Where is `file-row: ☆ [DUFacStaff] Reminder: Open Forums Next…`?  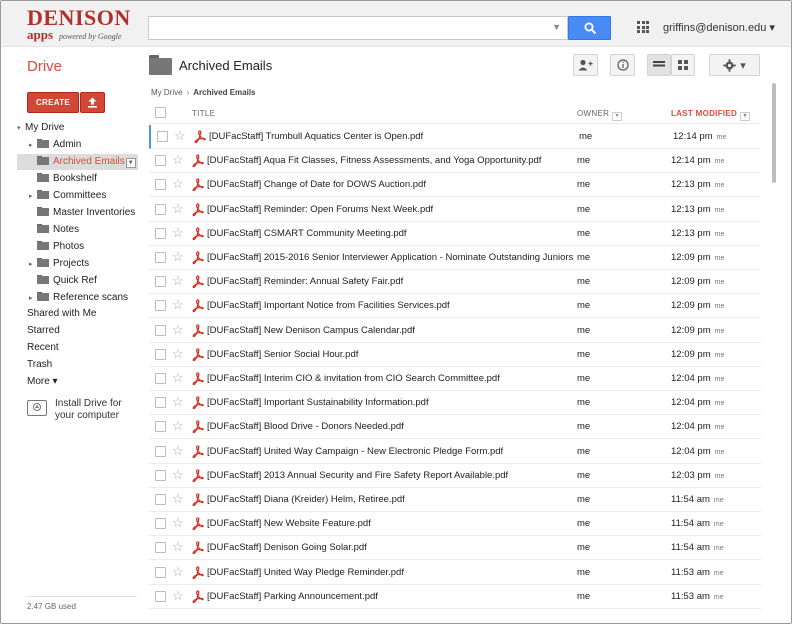
file-row: ☆ [DUFacStaff] Reminder: Open Forums Next… is located at coordinates (455, 210).